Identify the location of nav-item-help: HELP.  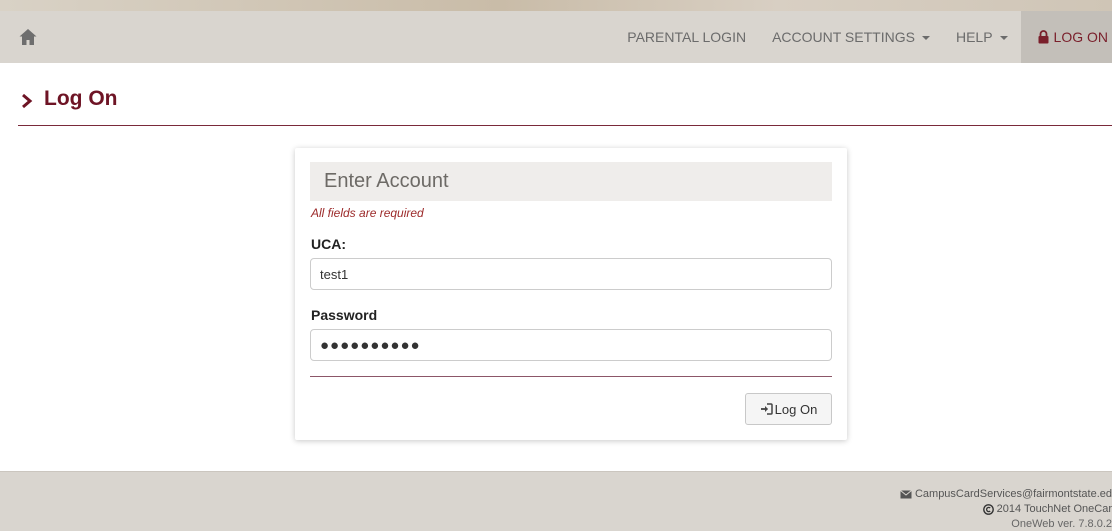
(982, 37).